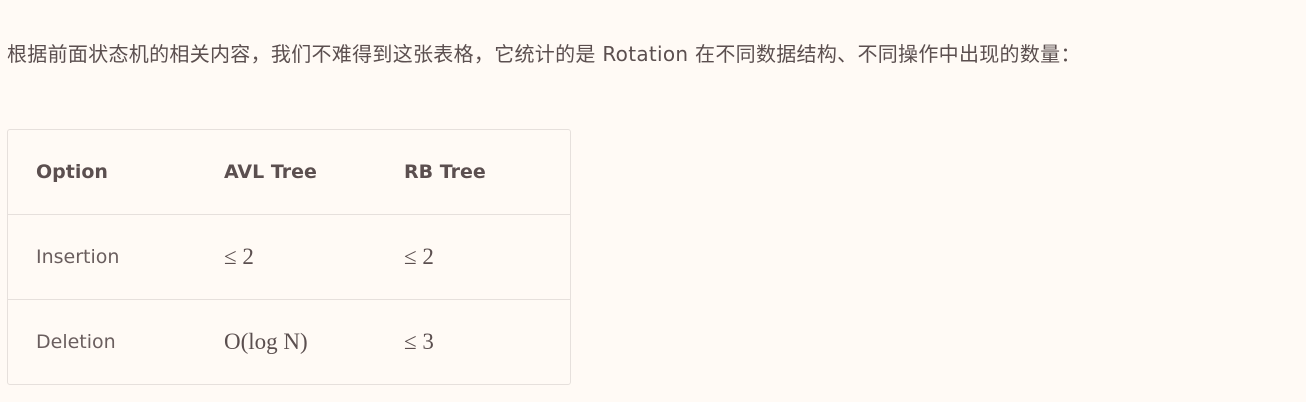  What do you see at coordinates (266, 341) in the screenshot?
I see `cell-avl: O(log N)` at bounding box center [266, 341].